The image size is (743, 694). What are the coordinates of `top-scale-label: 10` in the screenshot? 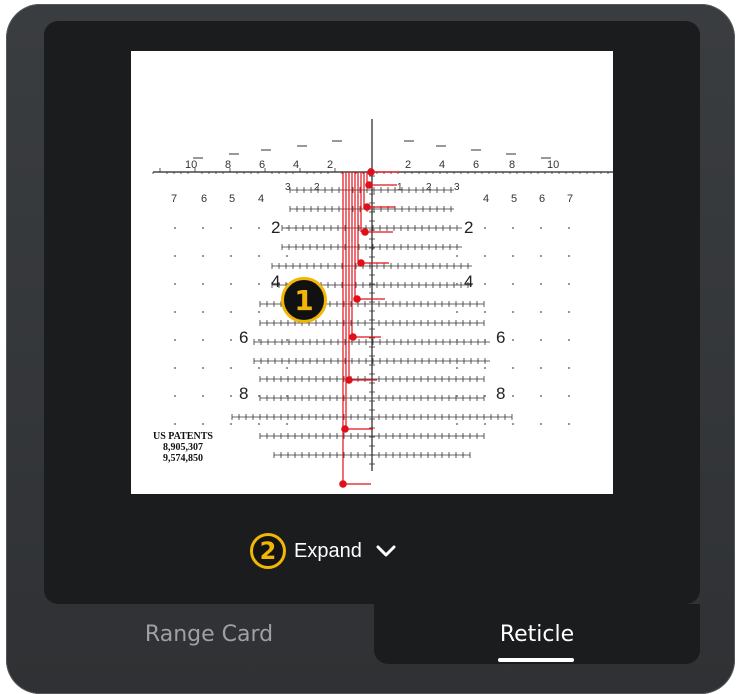 It's located at (191, 165).